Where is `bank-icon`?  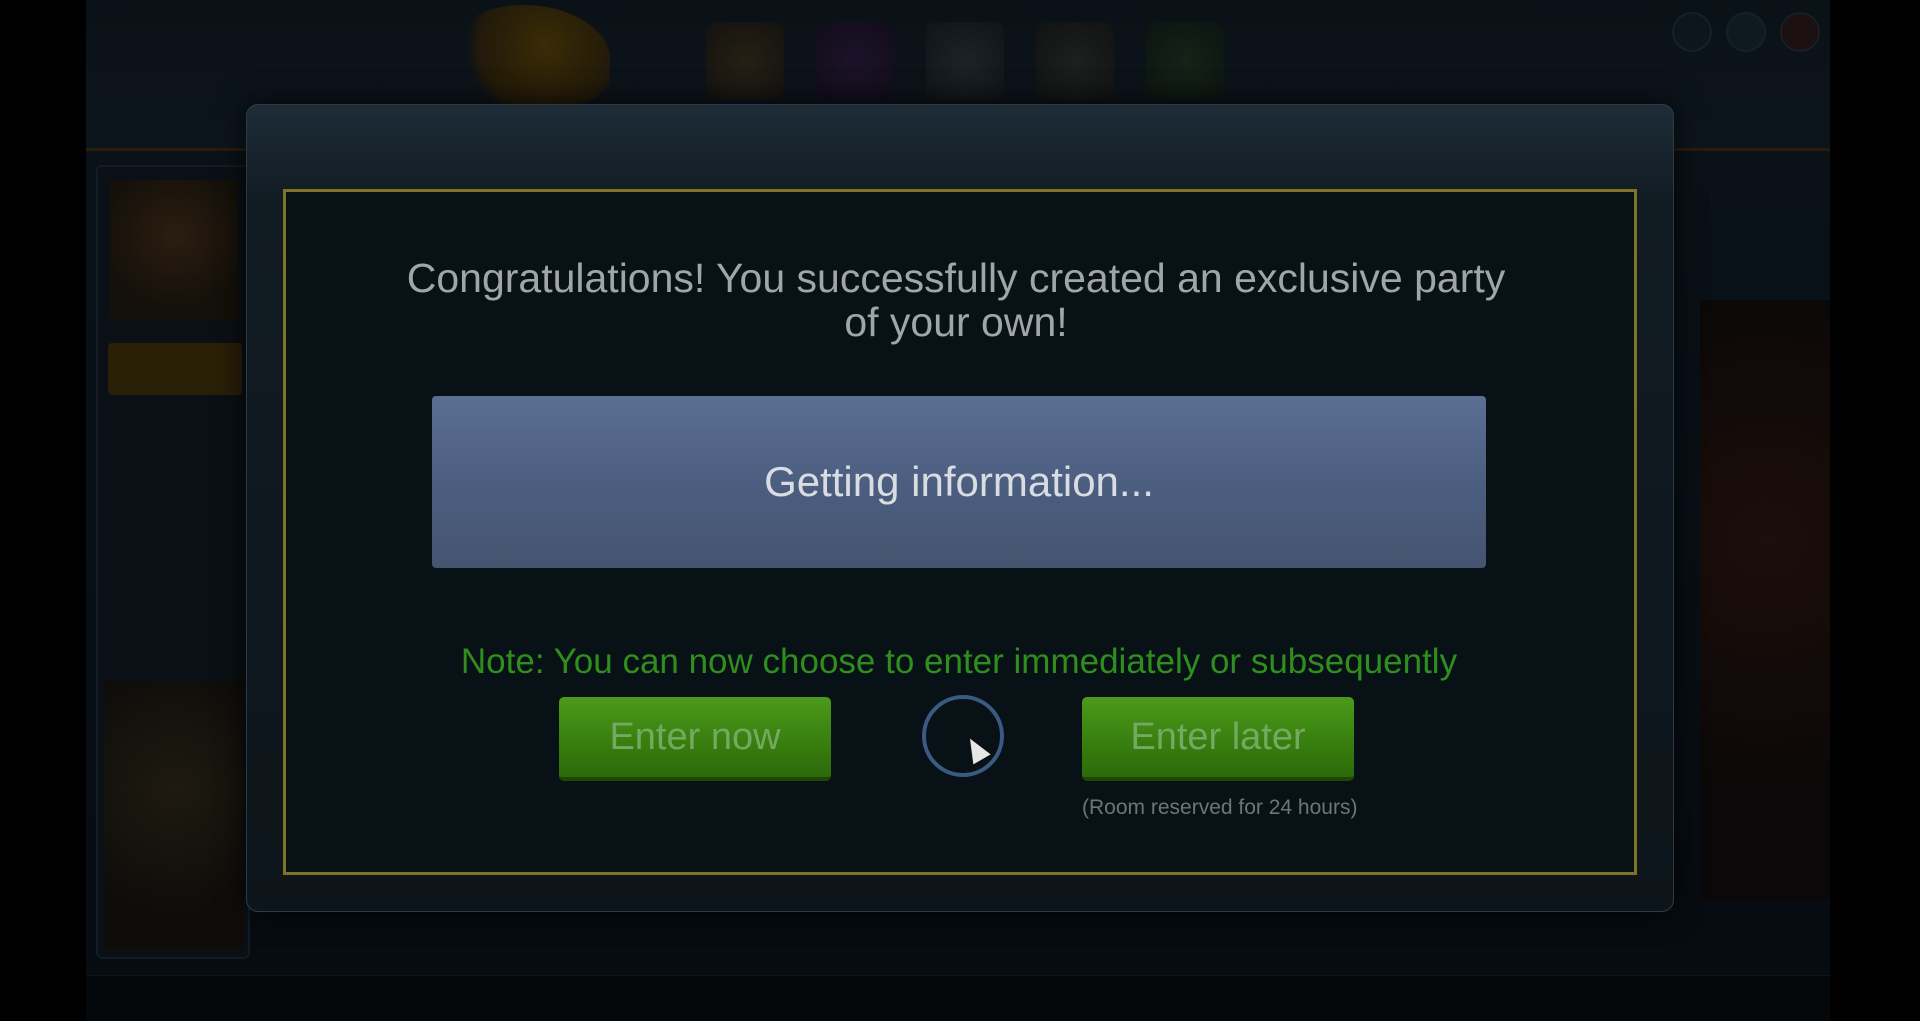 bank-icon is located at coordinates (1075, 61).